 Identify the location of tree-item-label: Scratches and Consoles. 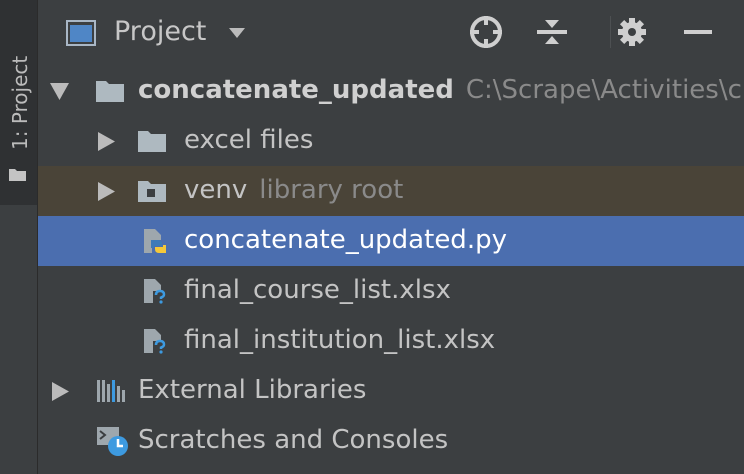
(293, 440).